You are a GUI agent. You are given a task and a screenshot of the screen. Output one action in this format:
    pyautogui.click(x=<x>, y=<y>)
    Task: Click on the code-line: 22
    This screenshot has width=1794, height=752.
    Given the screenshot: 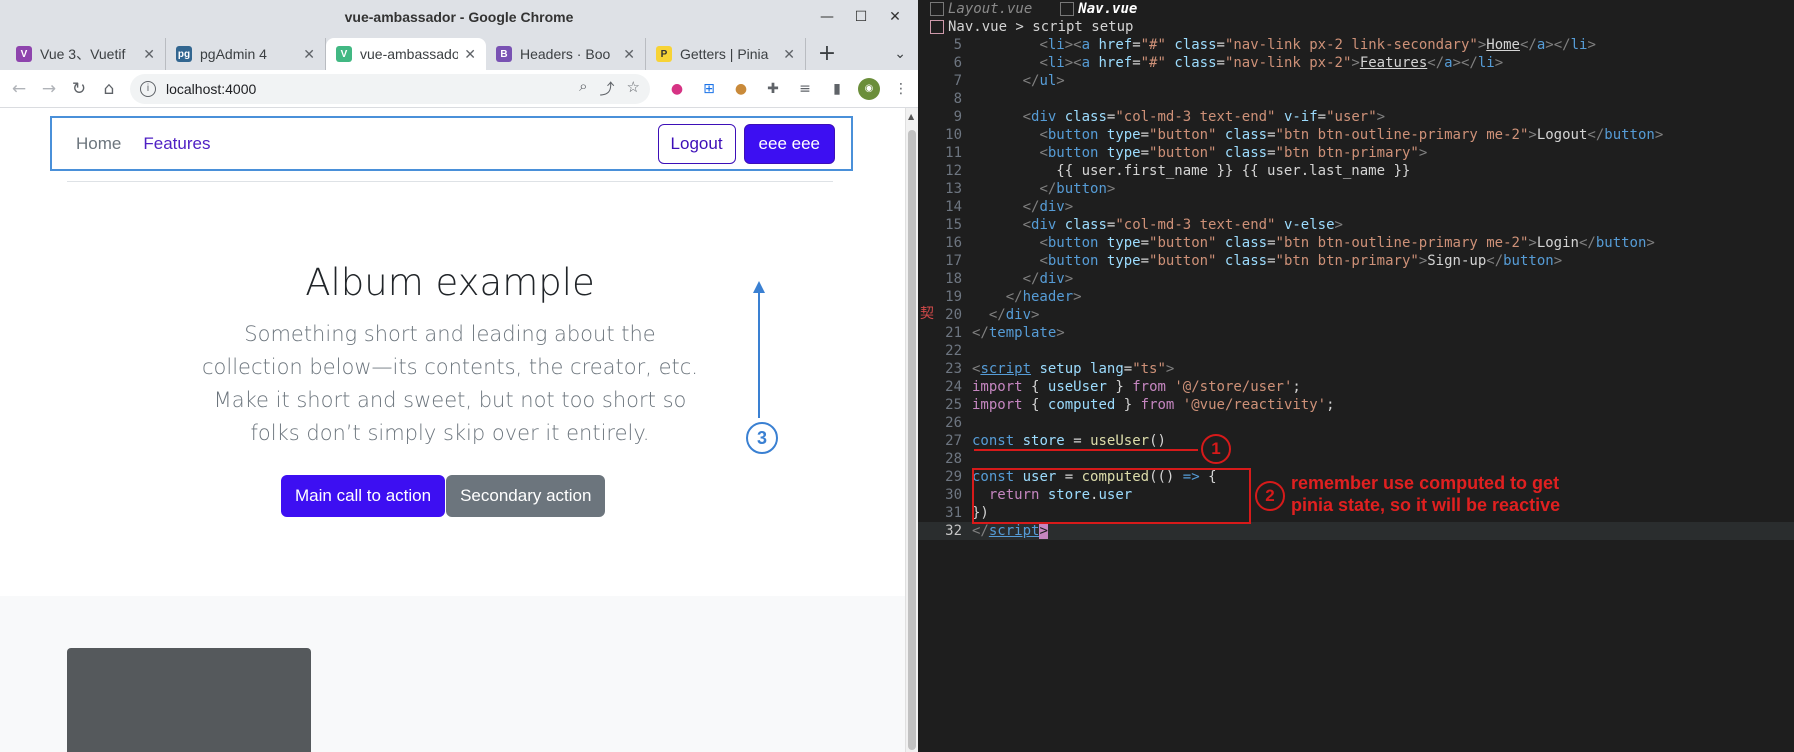 What is the action you would take?
    pyautogui.click(x=953, y=351)
    